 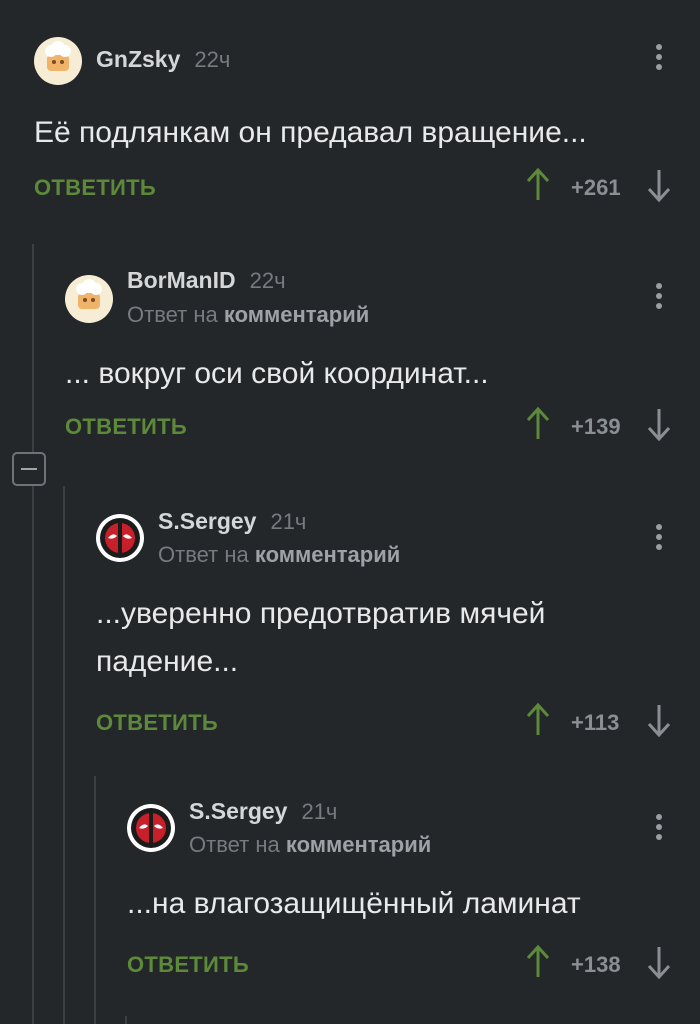 What do you see at coordinates (596, 426) in the screenshot?
I see `comment-score: +139` at bounding box center [596, 426].